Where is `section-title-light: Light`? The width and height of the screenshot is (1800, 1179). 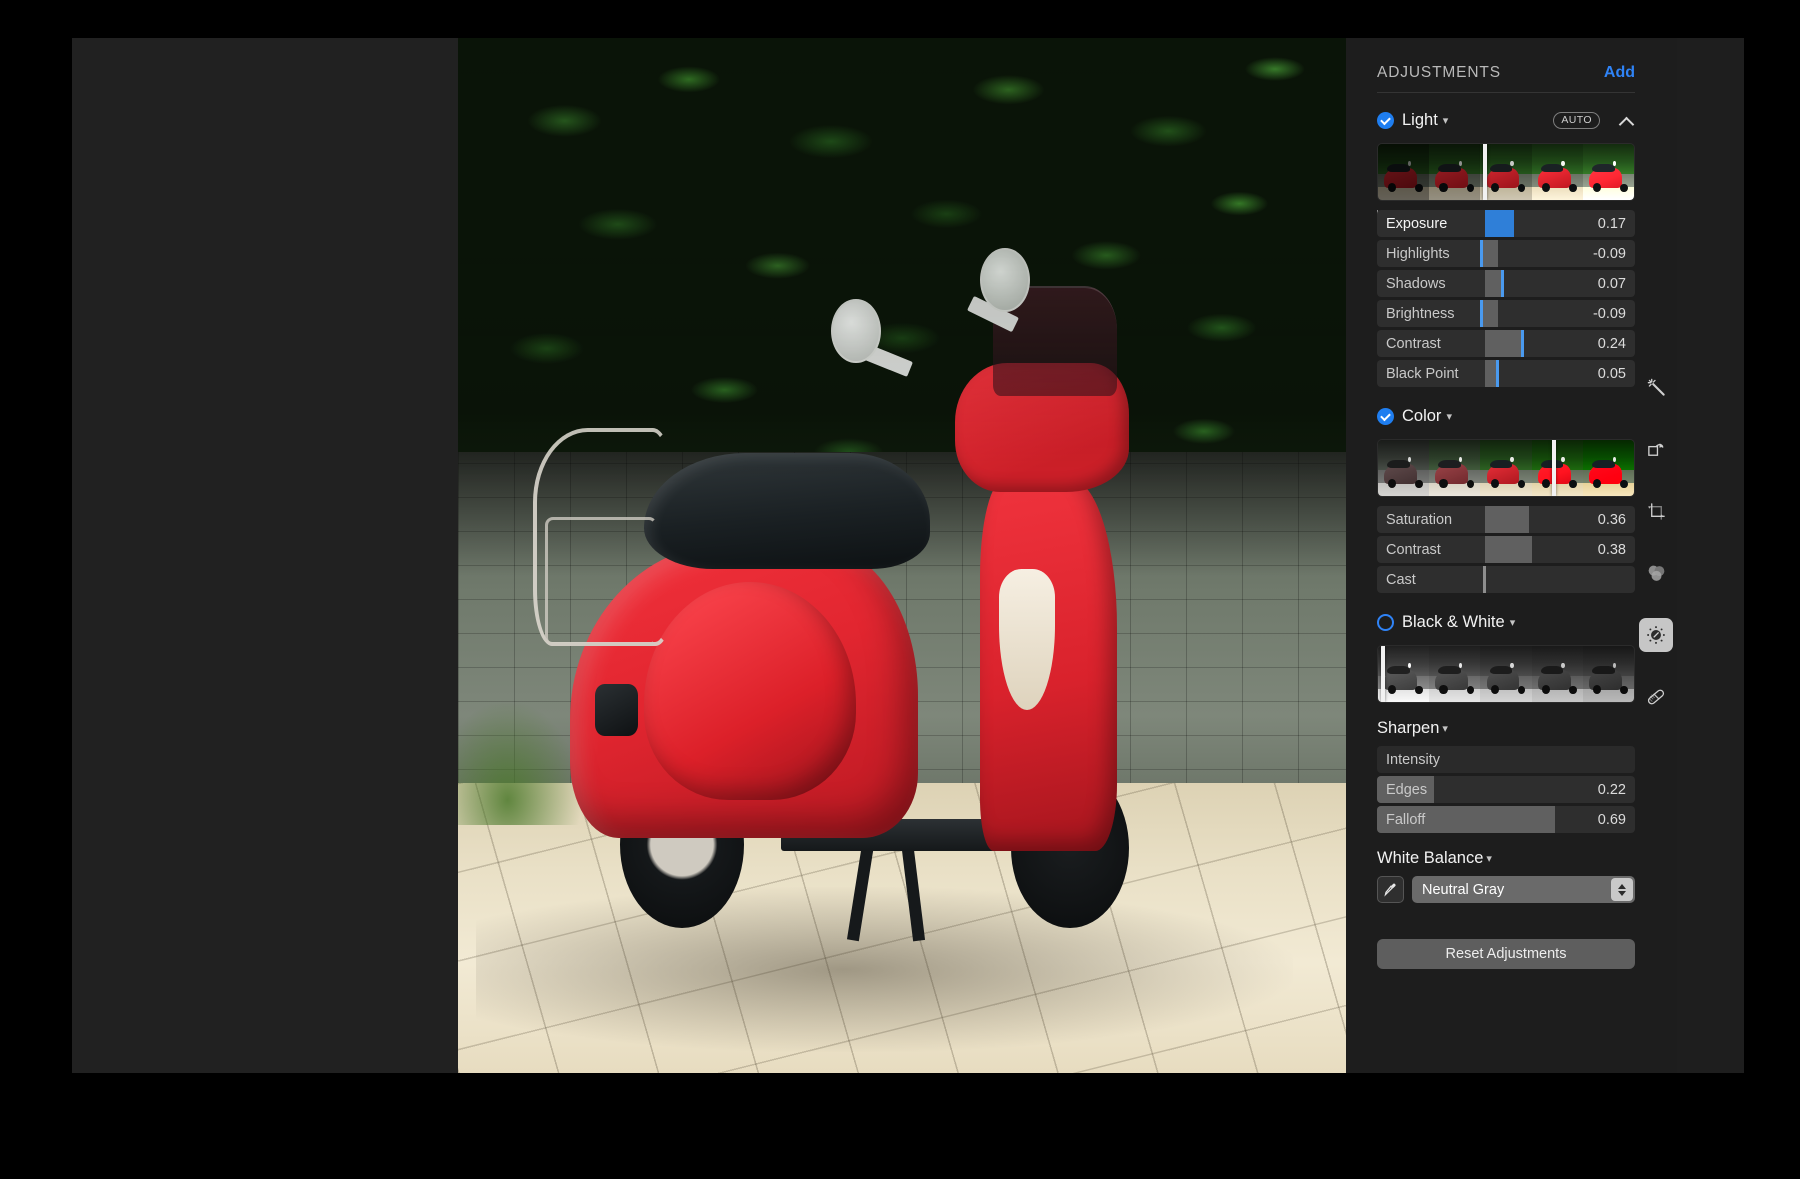 section-title-light: Light is located at coordinates (1420, 119).